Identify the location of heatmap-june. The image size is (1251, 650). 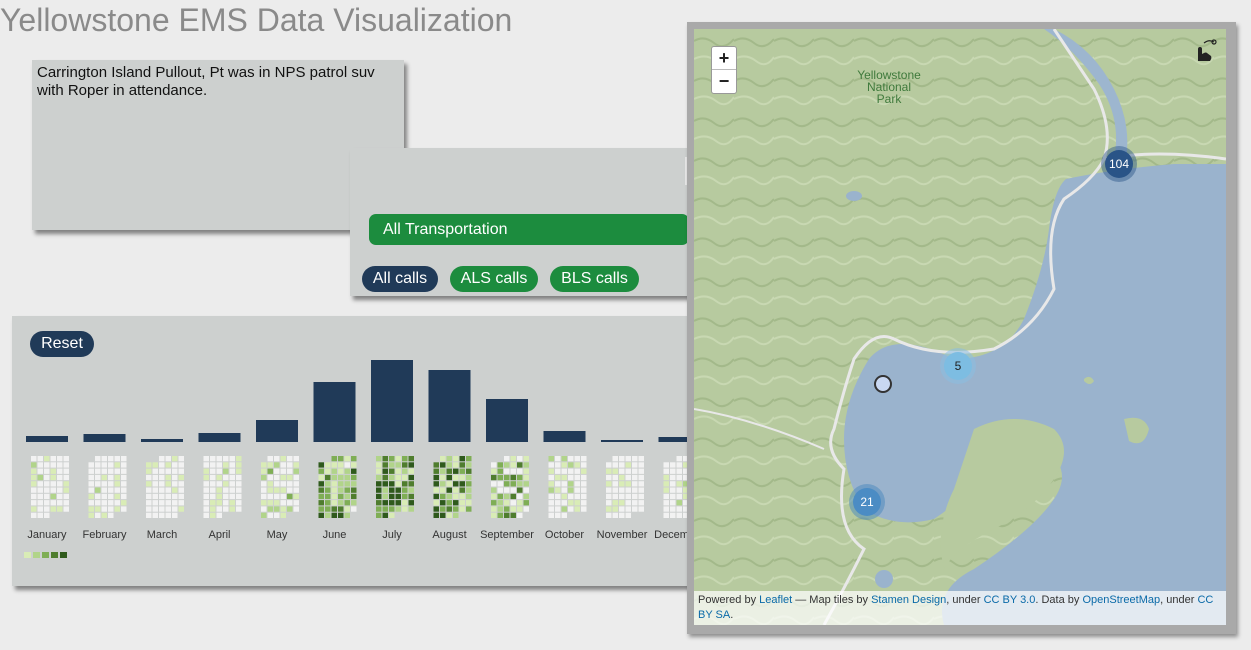
(337, 487).